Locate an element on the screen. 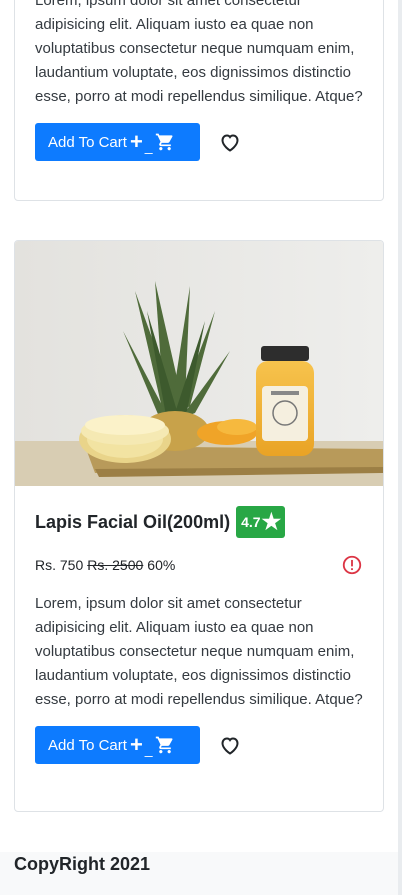  footer: CopyRight 2021 is located at coordinates (199, 873).